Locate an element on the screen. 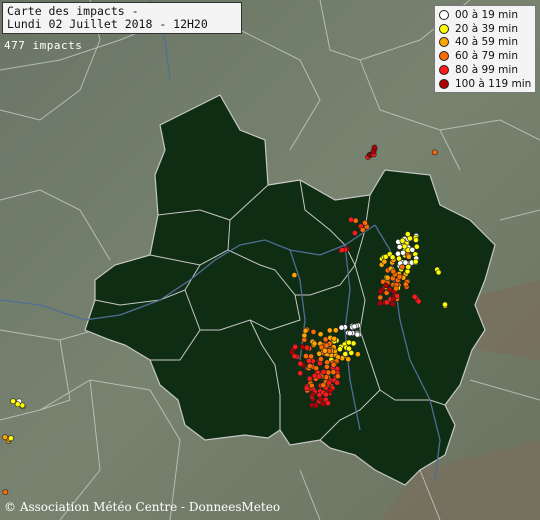 This screenshot has width=540, height=520. legend-item: 40 à 59 min is located at coordinates (485, 43).